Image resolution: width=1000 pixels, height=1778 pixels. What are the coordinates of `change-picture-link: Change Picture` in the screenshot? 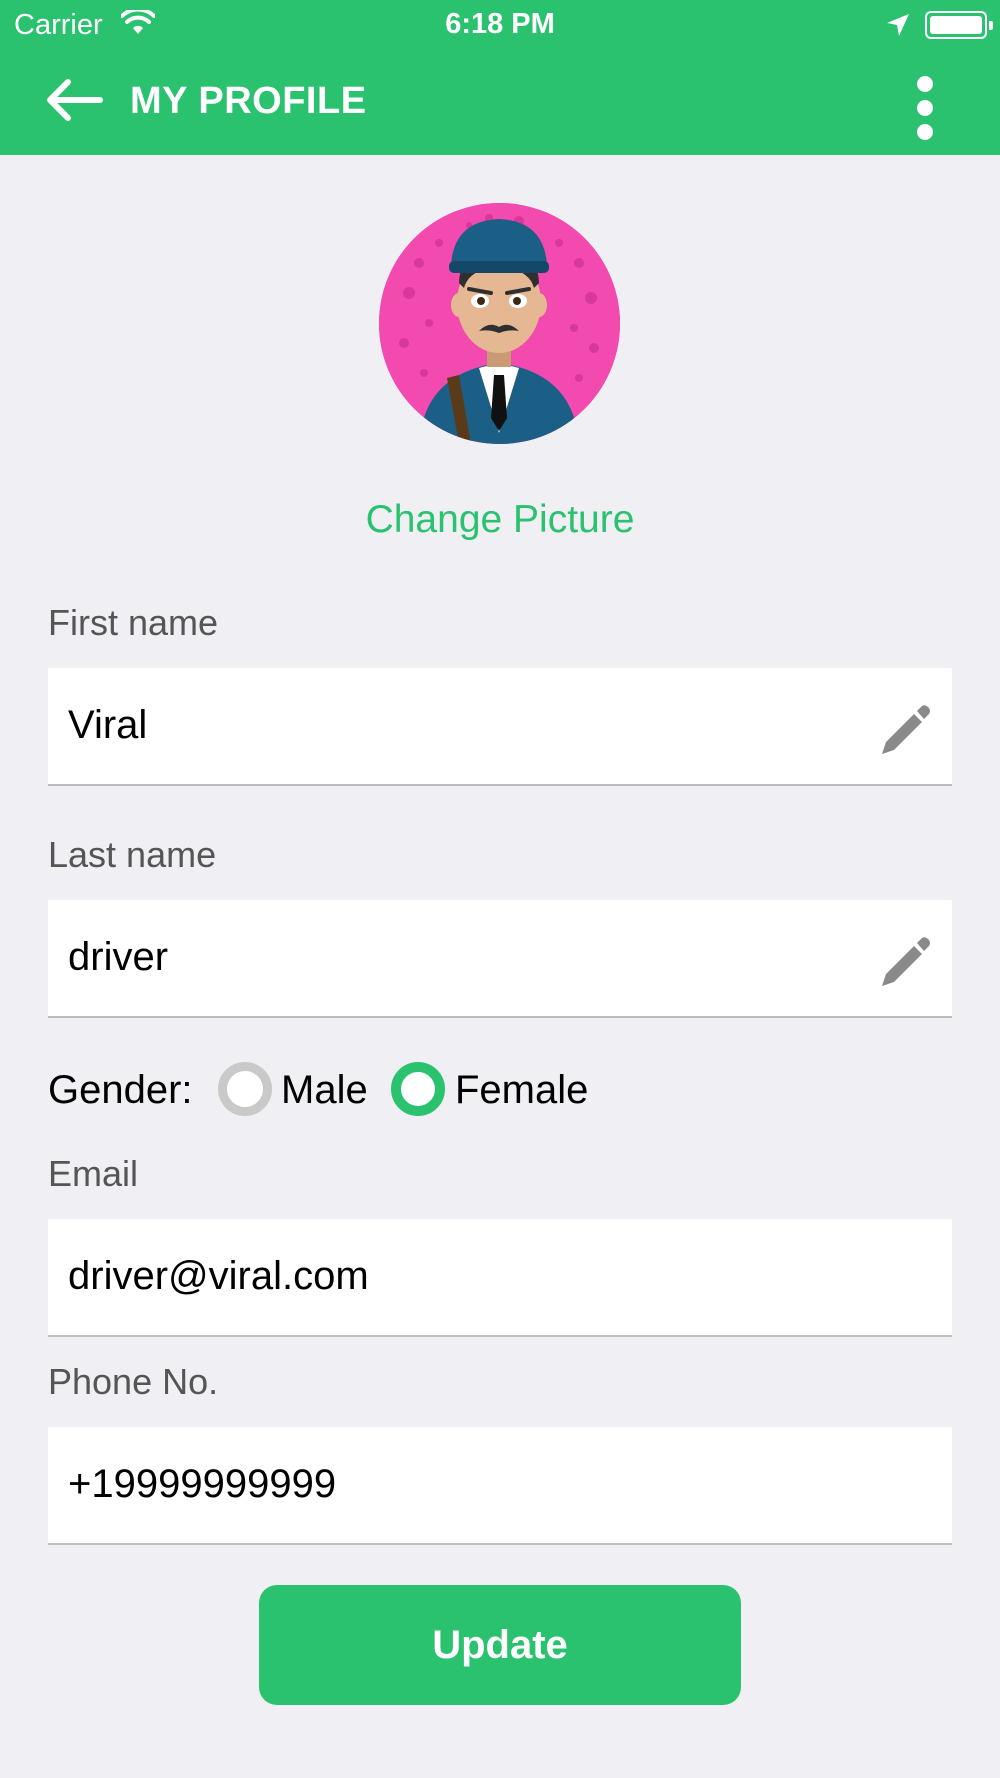 It's located at (500, 520).